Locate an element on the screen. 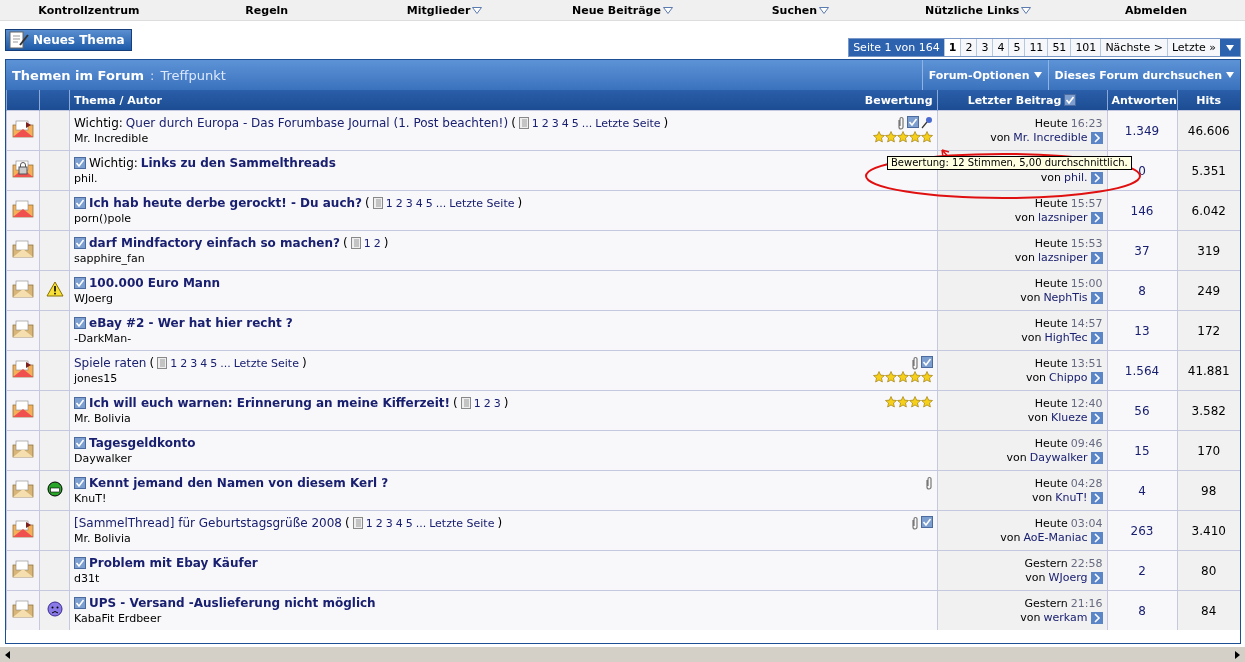  thread-title: eBay #2 - Wer hat hier recht ? is located at coordinates (191, 323).